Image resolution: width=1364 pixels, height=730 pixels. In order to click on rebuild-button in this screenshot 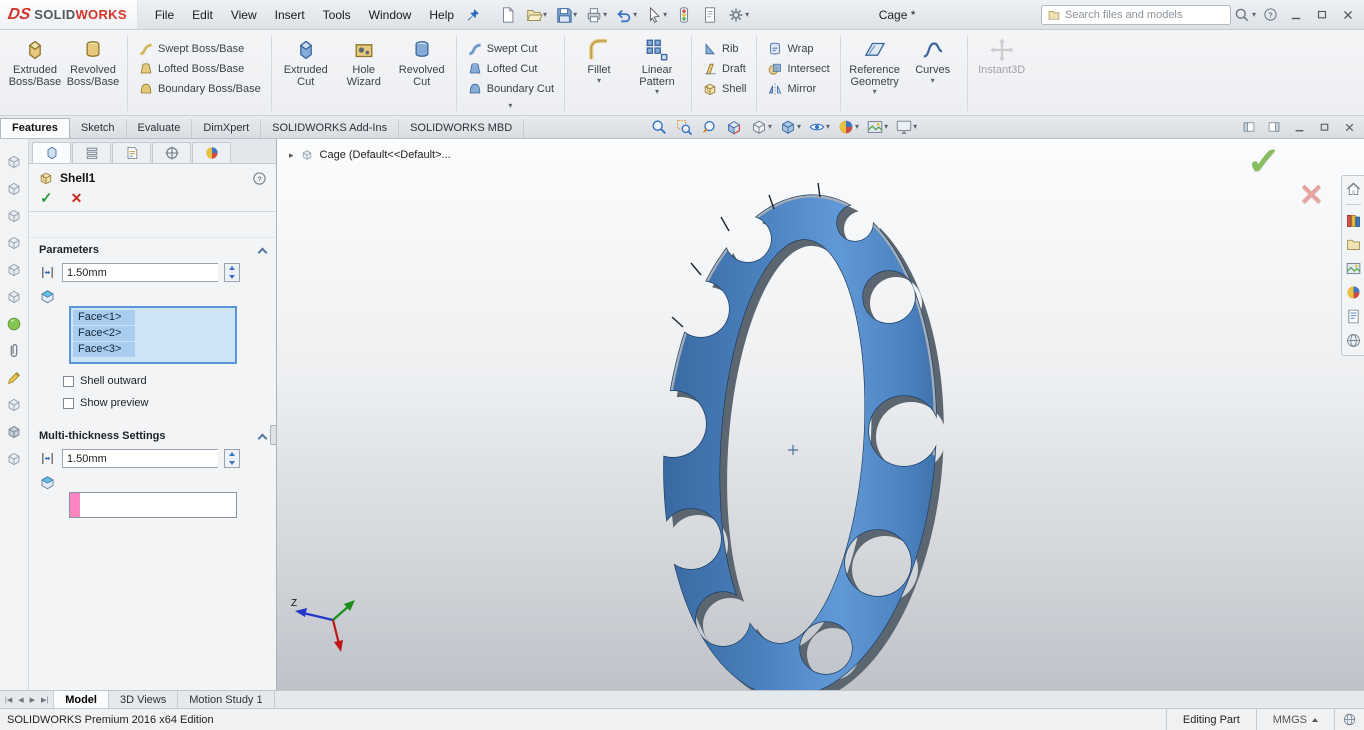, I will do `click(684, 15)`.